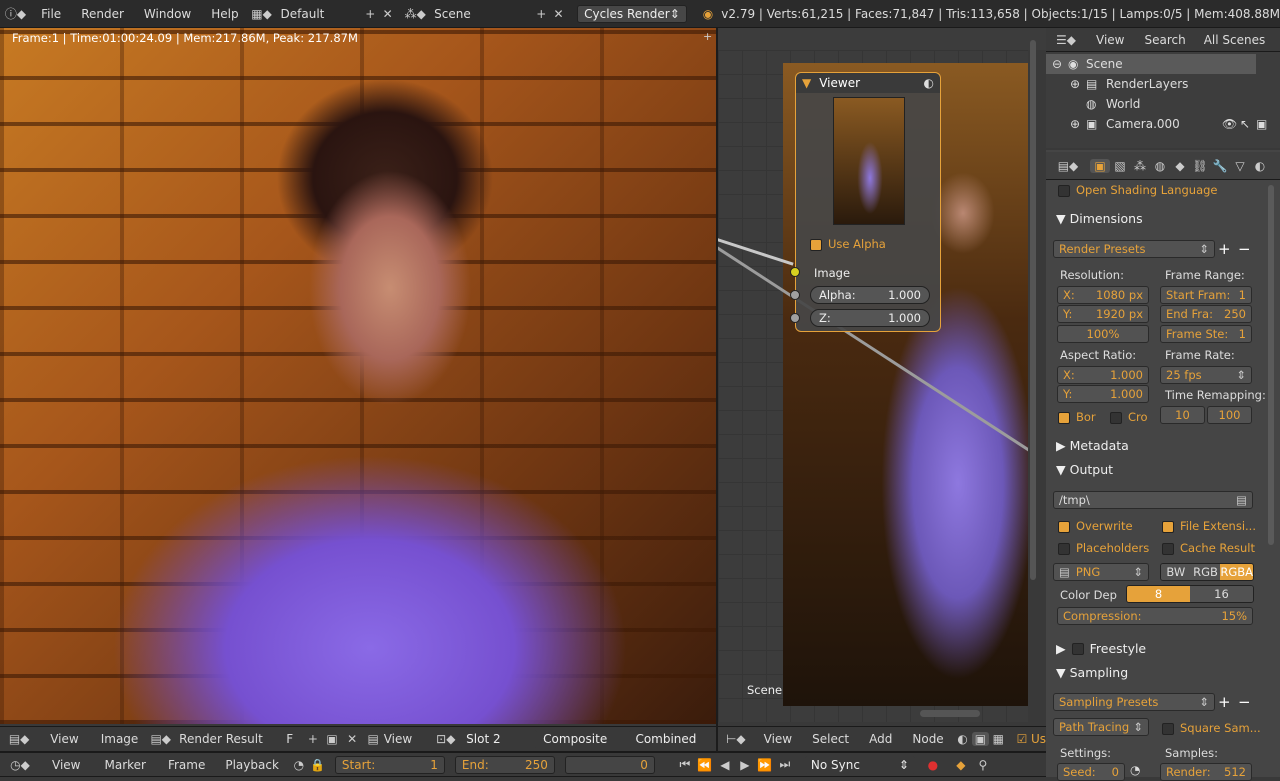  I want to click on alpha-field: Alpha: 1.000, so click(870, 295).